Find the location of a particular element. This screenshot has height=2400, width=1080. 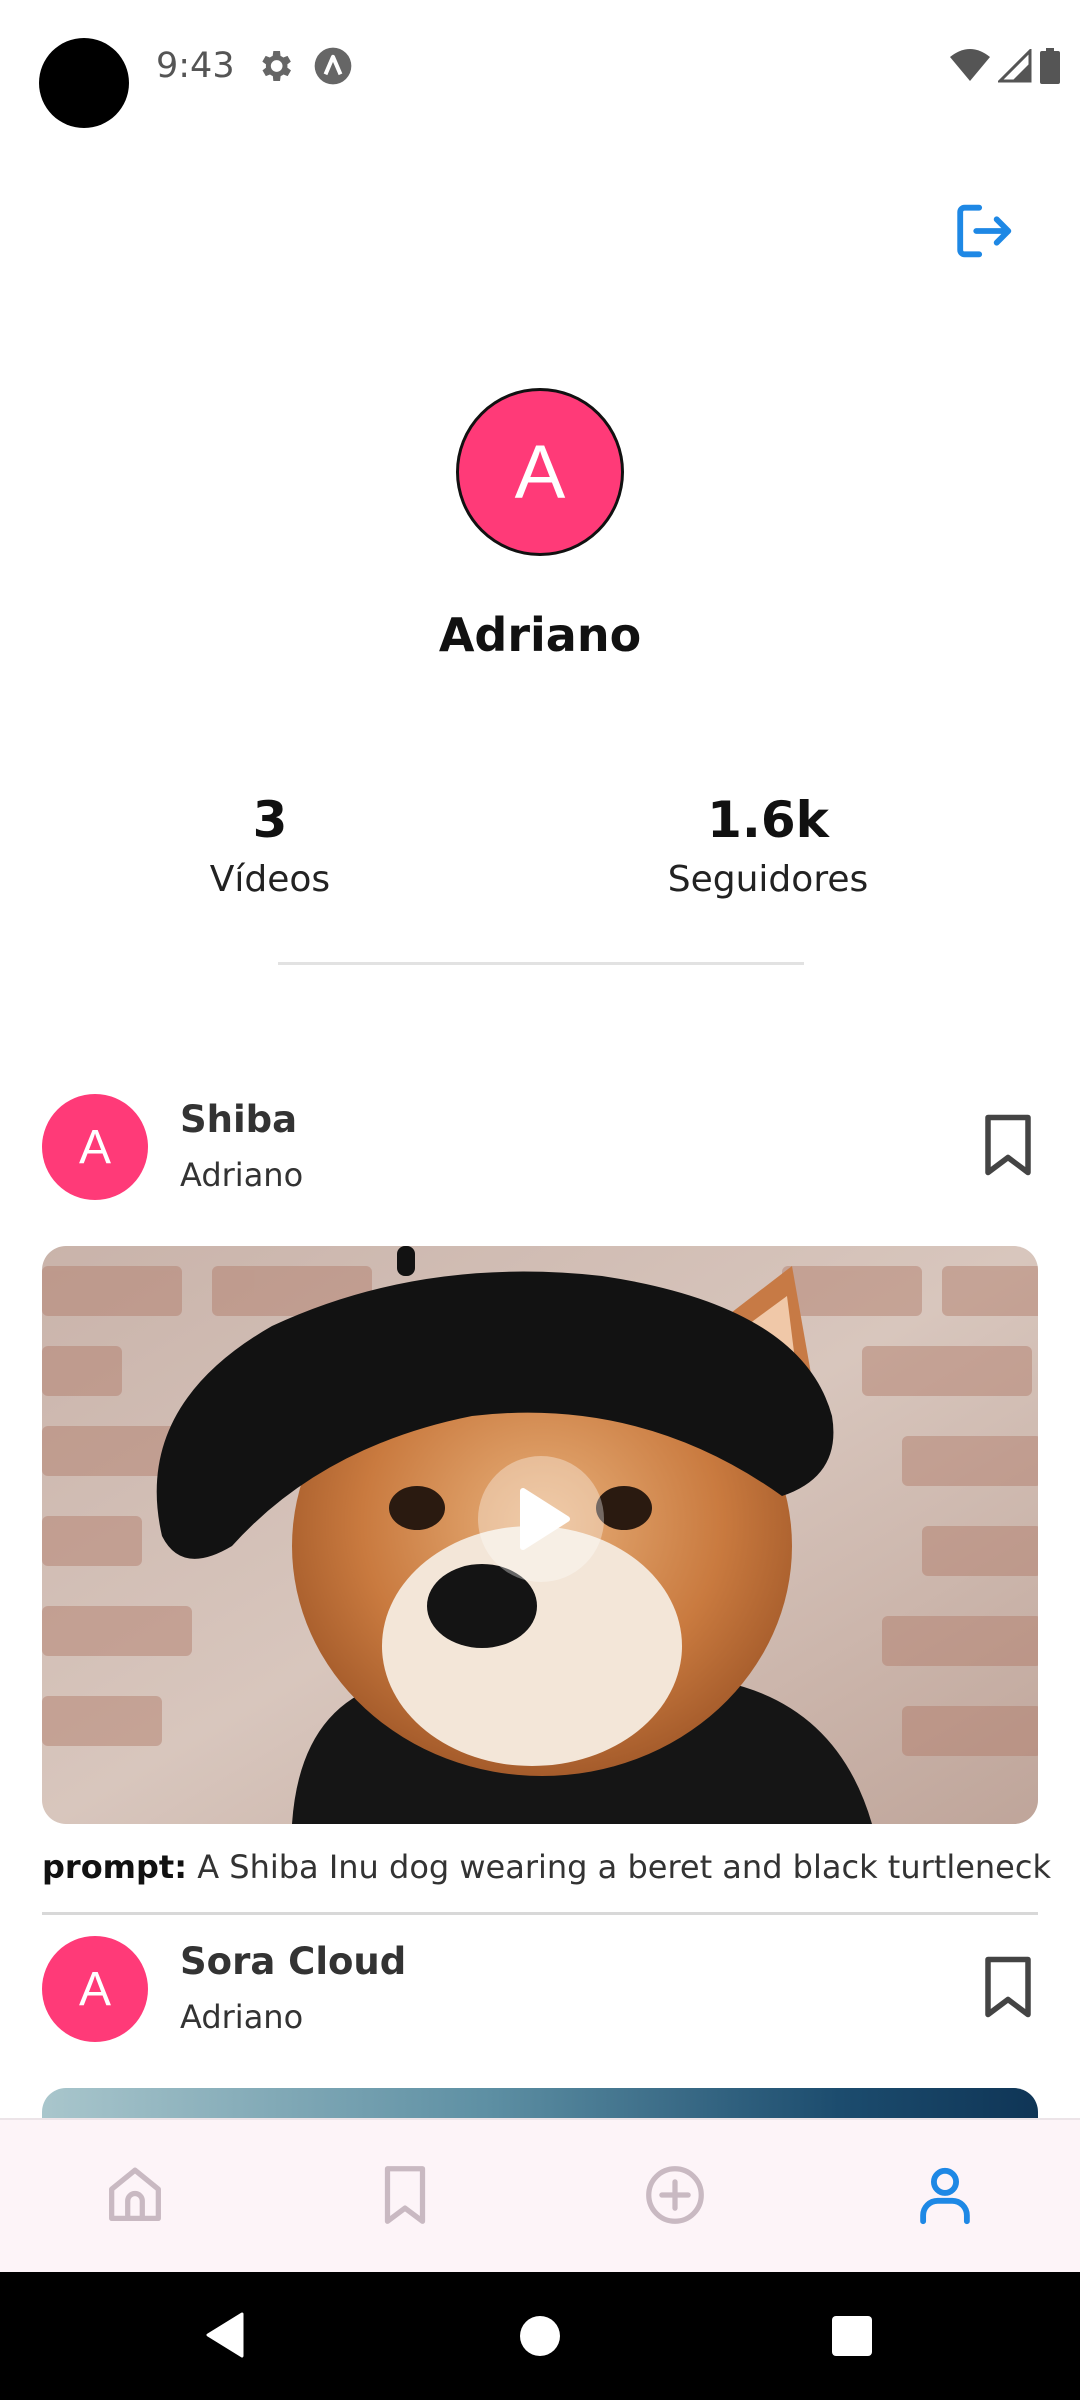

post-title: Sora Cloud is located at coordinates (293, 1961).